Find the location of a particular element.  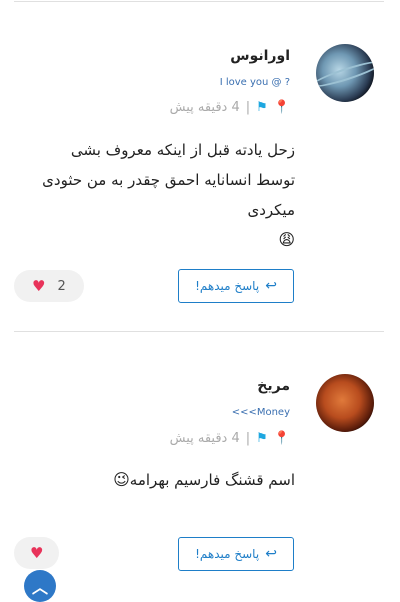

comment-text: اسم قشنگ فارسیم بهرامه😉 is located at coordinates (165, 480).